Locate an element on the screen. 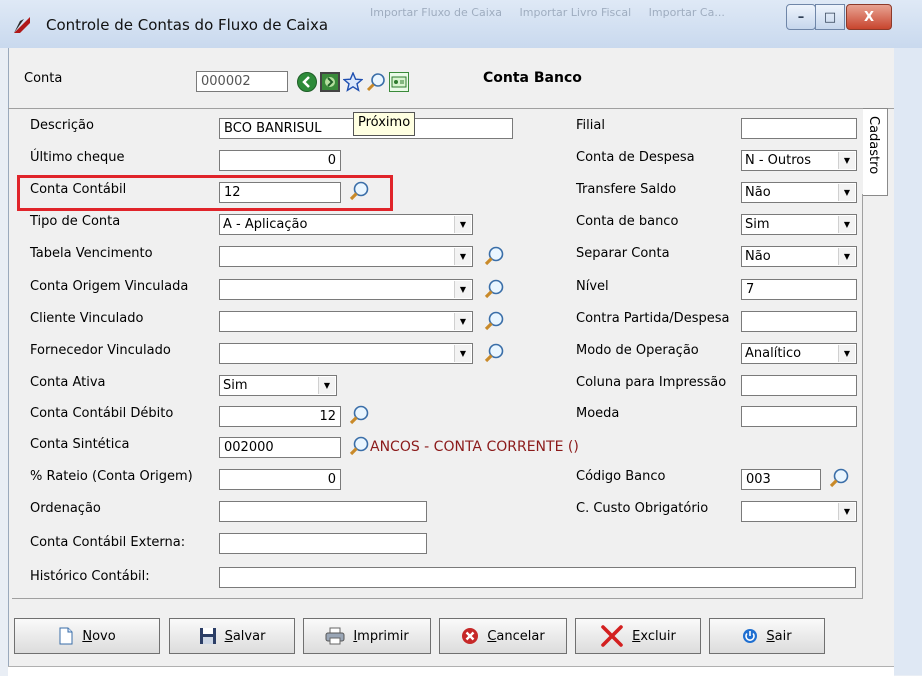 The height and width of the screenshot is (676, 922). search-conta-sintetica-button is located at coordinates (359, 446).